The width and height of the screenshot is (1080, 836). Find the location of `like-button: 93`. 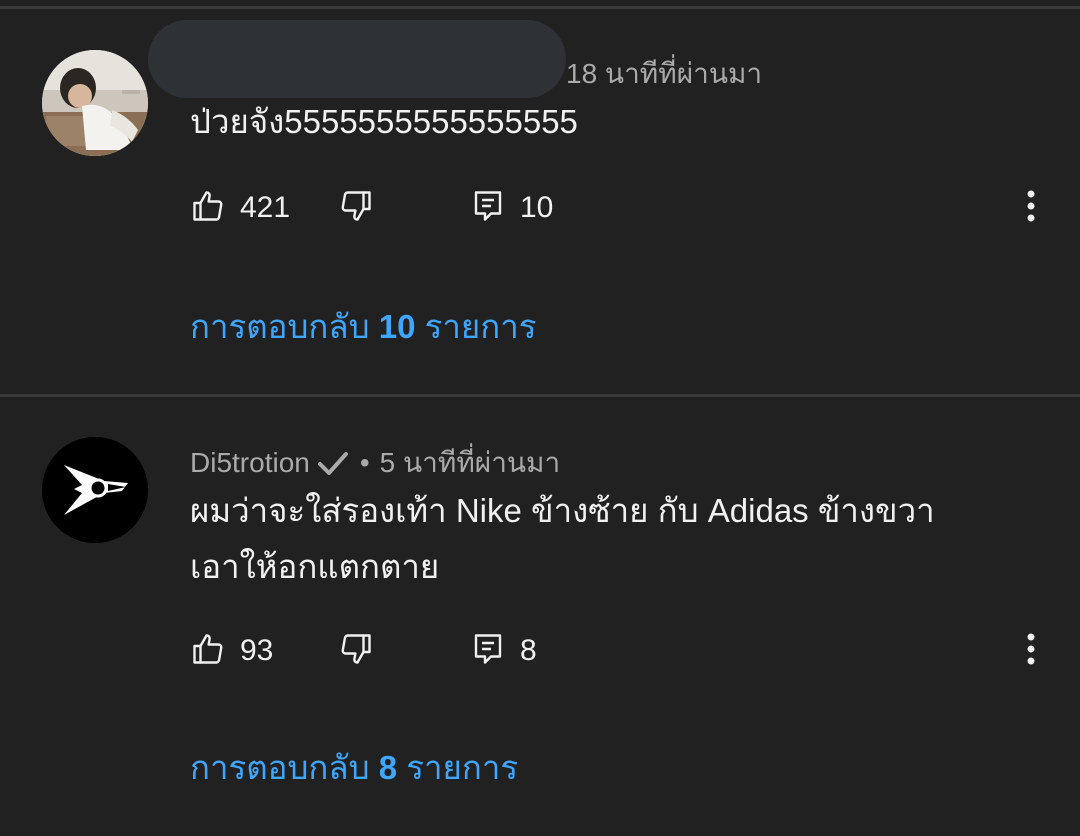

like-button: 93 is located at coordinates (231, 651).